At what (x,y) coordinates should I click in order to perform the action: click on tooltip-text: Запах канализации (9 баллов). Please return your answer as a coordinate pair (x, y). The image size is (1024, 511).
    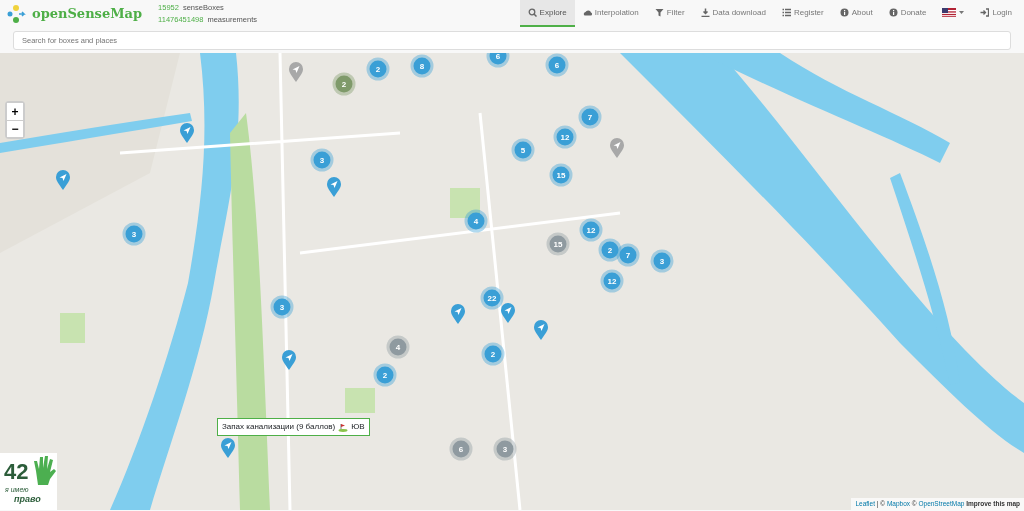
    Looking at the image, I should click on (279, 427).